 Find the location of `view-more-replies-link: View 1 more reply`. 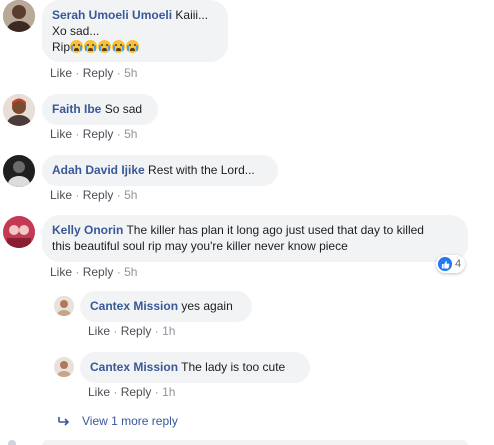

view-more-replies-link: View 1 more reply is located at coordinates (118, 421).